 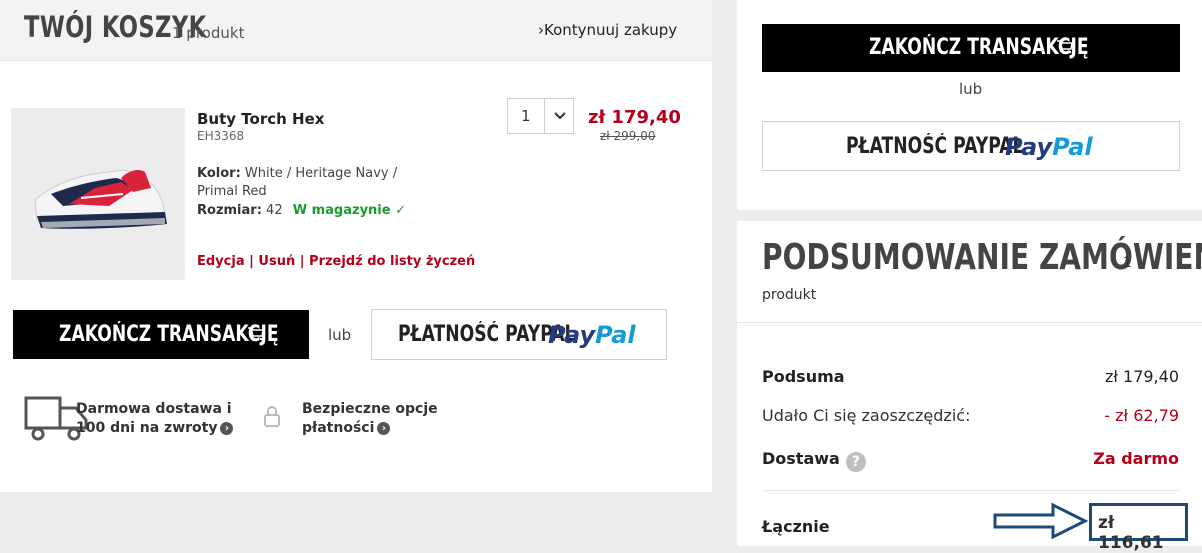 I want to click on remove-link: Usuń, so click(x=276, y=261).